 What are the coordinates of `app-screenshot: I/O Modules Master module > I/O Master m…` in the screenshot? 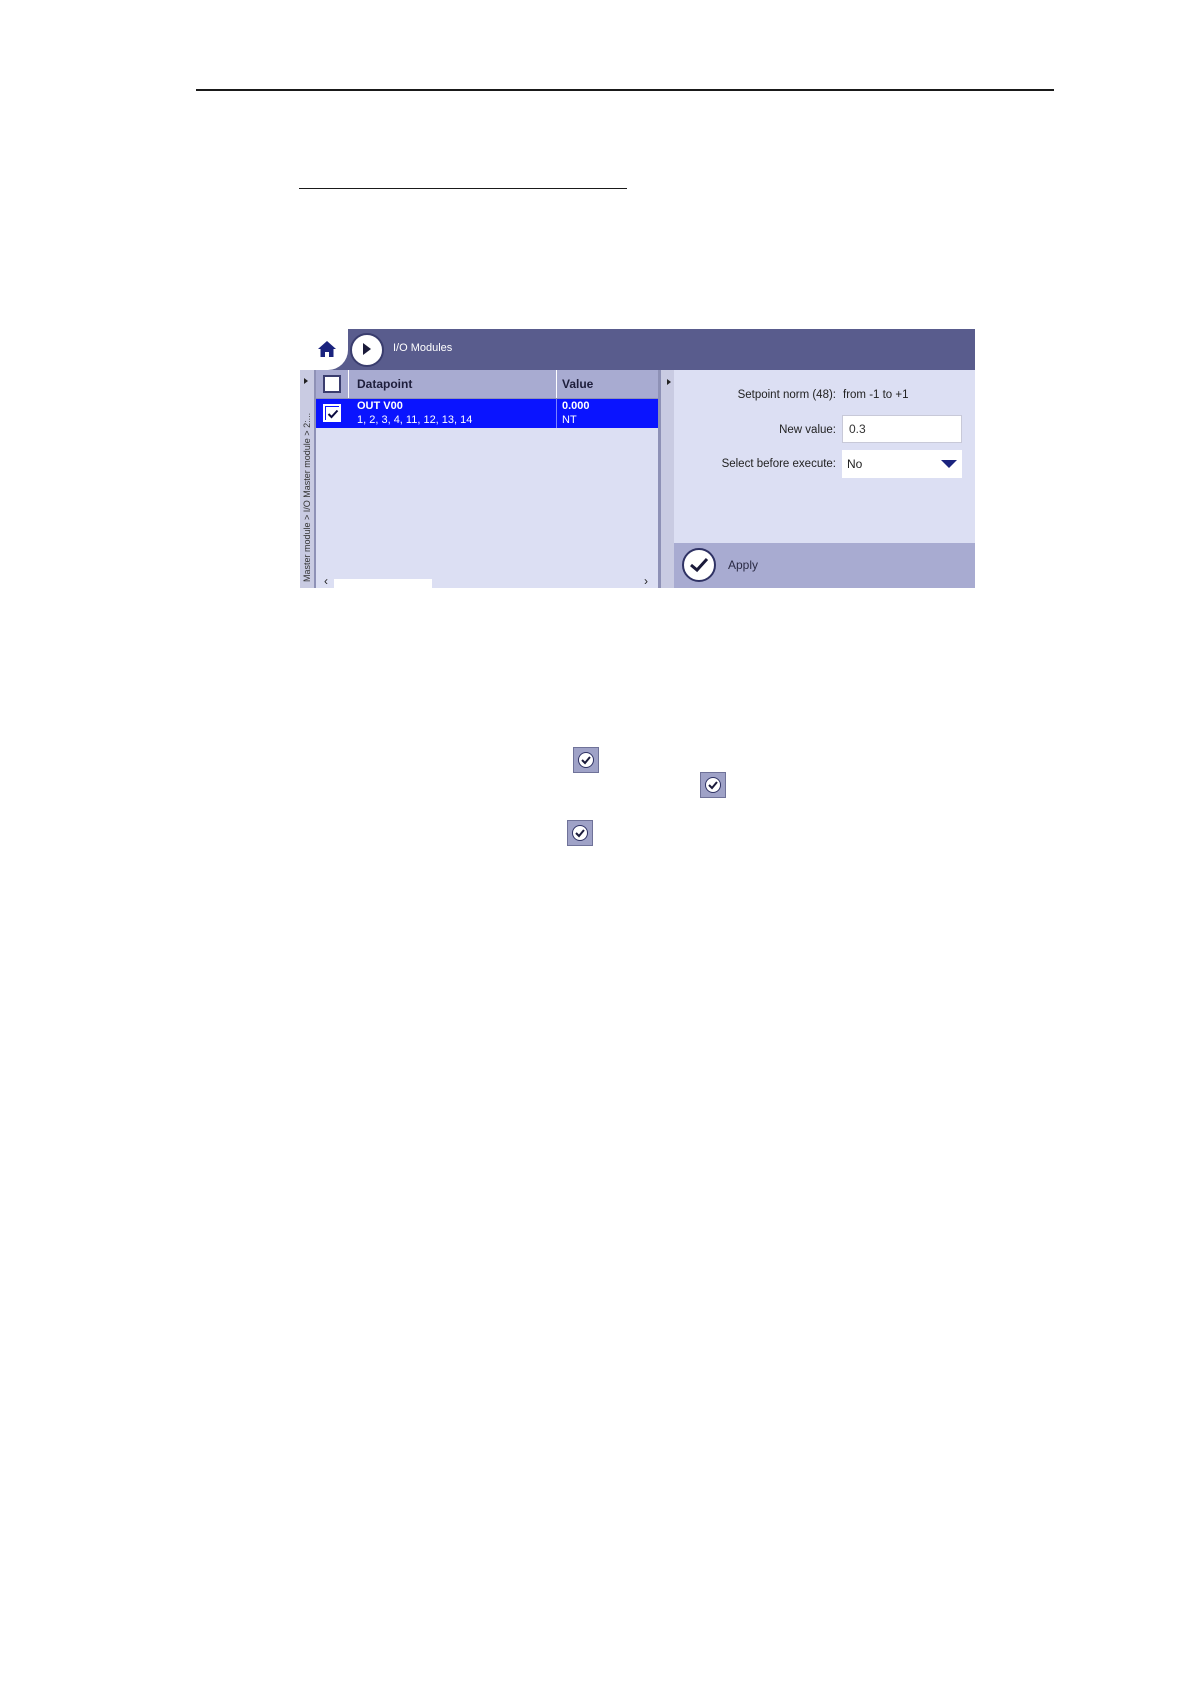 It's located at (637, 458).